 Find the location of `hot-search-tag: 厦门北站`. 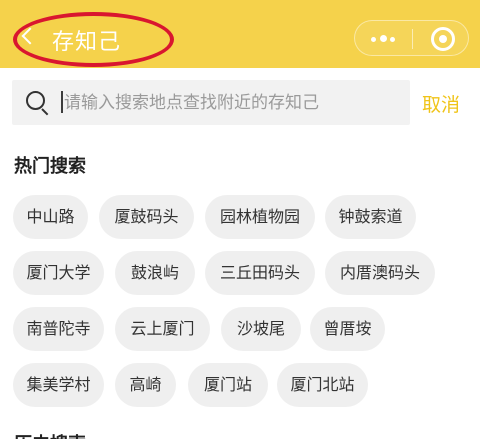

hot-search-tag: 厦门北站 is located at coordinates (322, 385).